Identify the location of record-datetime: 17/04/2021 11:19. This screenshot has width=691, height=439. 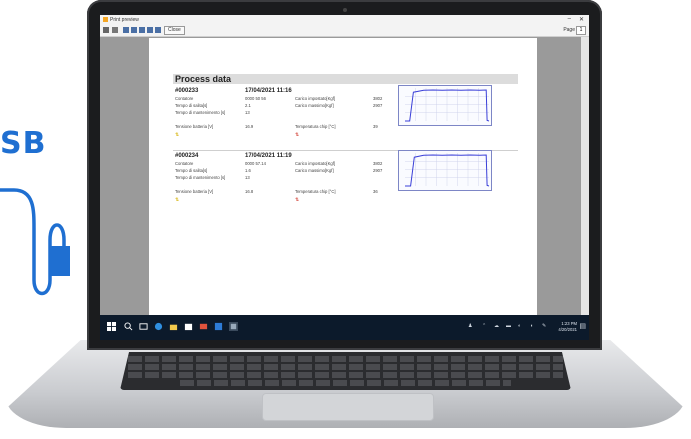
(268, 156).